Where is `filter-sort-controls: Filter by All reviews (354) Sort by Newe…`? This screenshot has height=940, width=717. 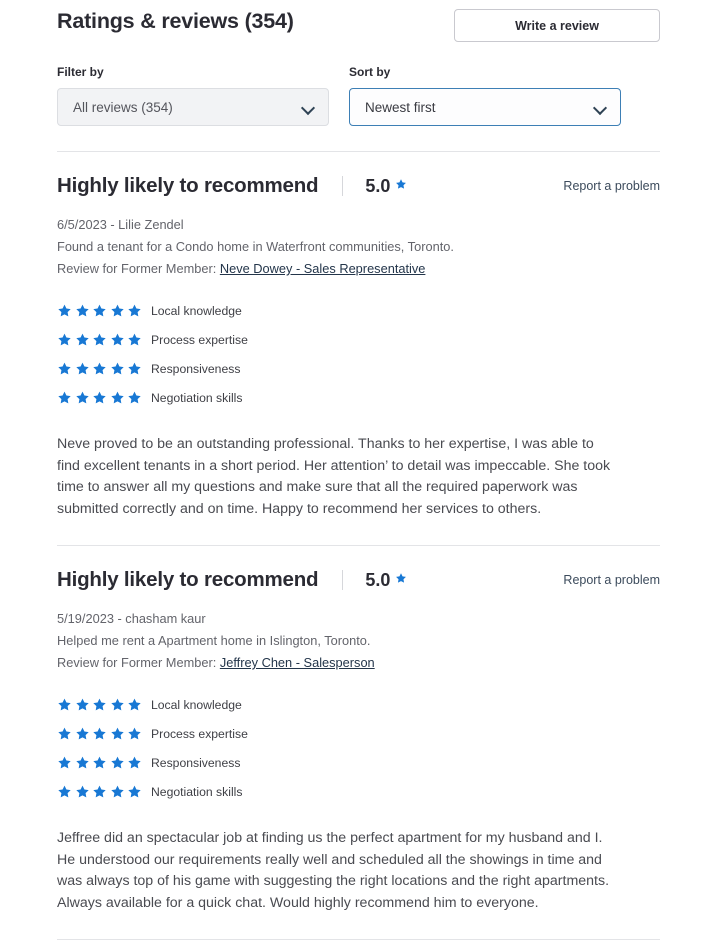
filter-sort-controls: Filter by All reviews (354) Sort by Newe… is located at coordinates (358, 95).